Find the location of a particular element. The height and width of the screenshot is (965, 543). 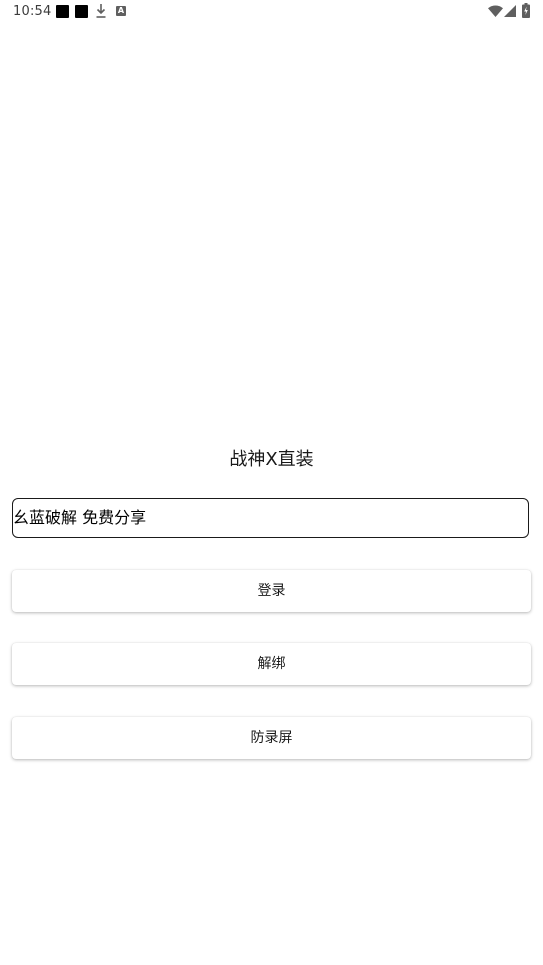

cellular-signal-icon is located at coordinates (510, 11).